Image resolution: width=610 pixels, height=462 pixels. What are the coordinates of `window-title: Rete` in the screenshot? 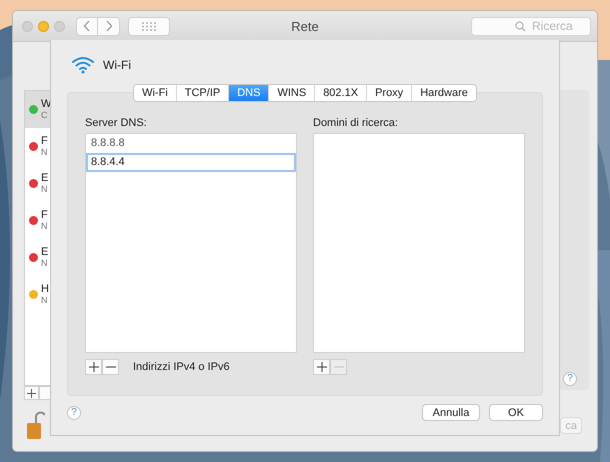 It's located at (305, 26).